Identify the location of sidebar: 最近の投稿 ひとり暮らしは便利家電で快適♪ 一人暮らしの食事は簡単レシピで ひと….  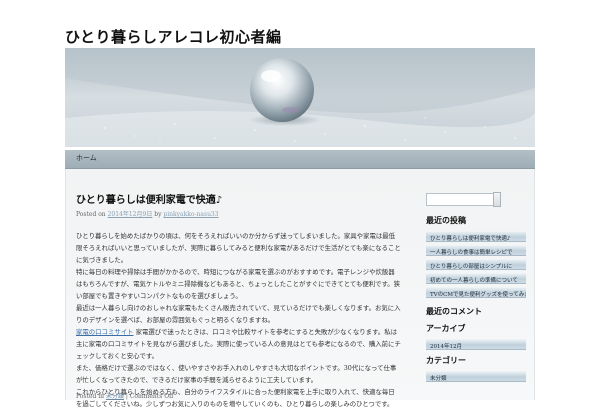
(476, 287).